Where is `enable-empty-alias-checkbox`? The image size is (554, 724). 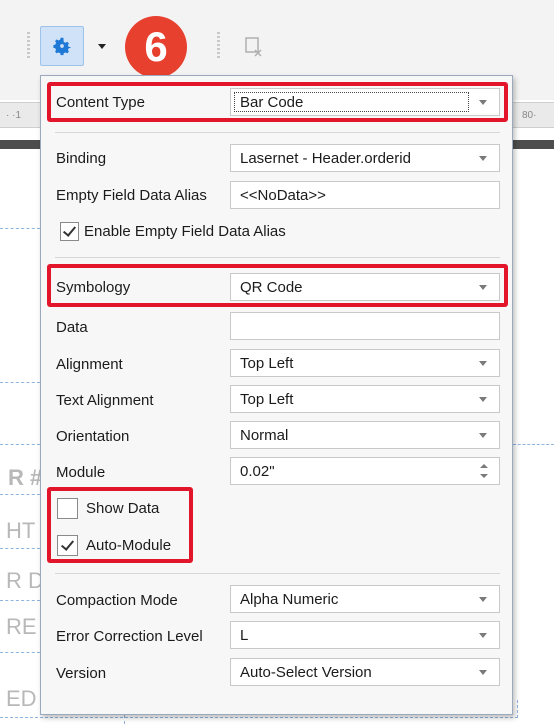
enable-empty-alias-checkbox is located at coordinates (69, 231).